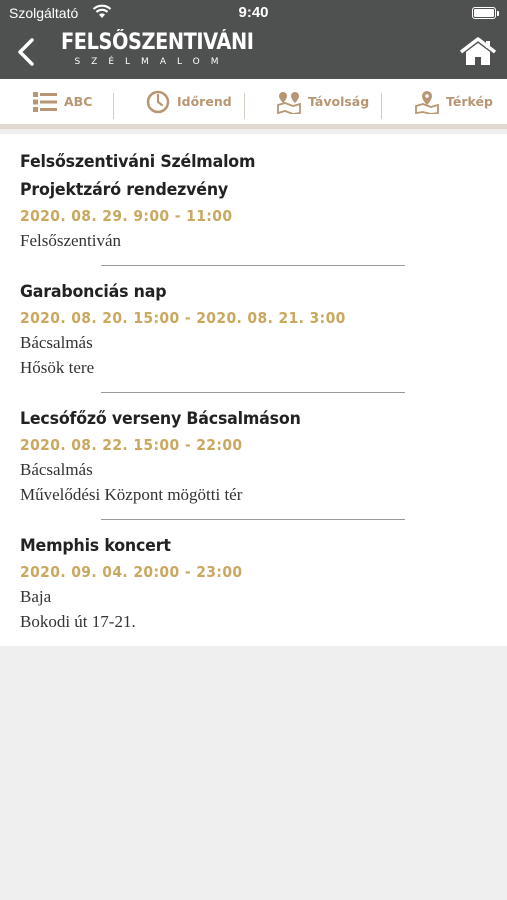 The image size is (507, 900). What do you see at coordinates (57, 367) in the screenshot?
I see `event-address: Hősök tere` at bounding box center [57, 367].